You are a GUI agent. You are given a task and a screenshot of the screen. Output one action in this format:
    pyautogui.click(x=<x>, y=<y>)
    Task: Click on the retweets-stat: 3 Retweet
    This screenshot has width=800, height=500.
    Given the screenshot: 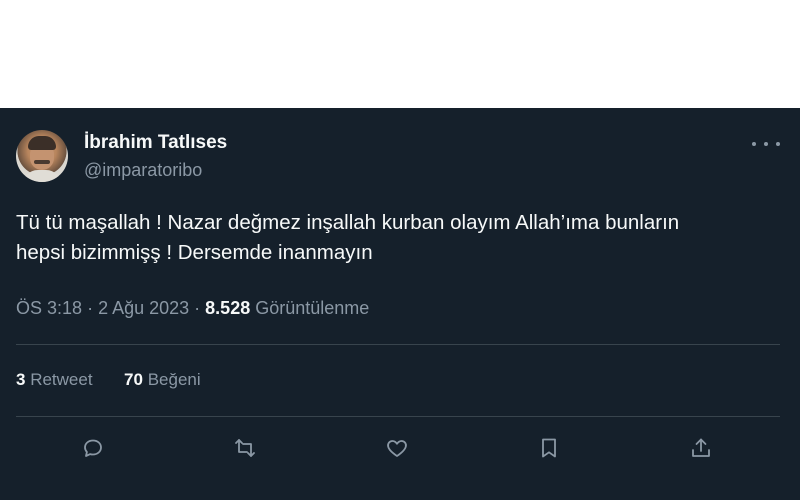 What is the action you would take?
    pyautogui.click(x=56, y=379)
    